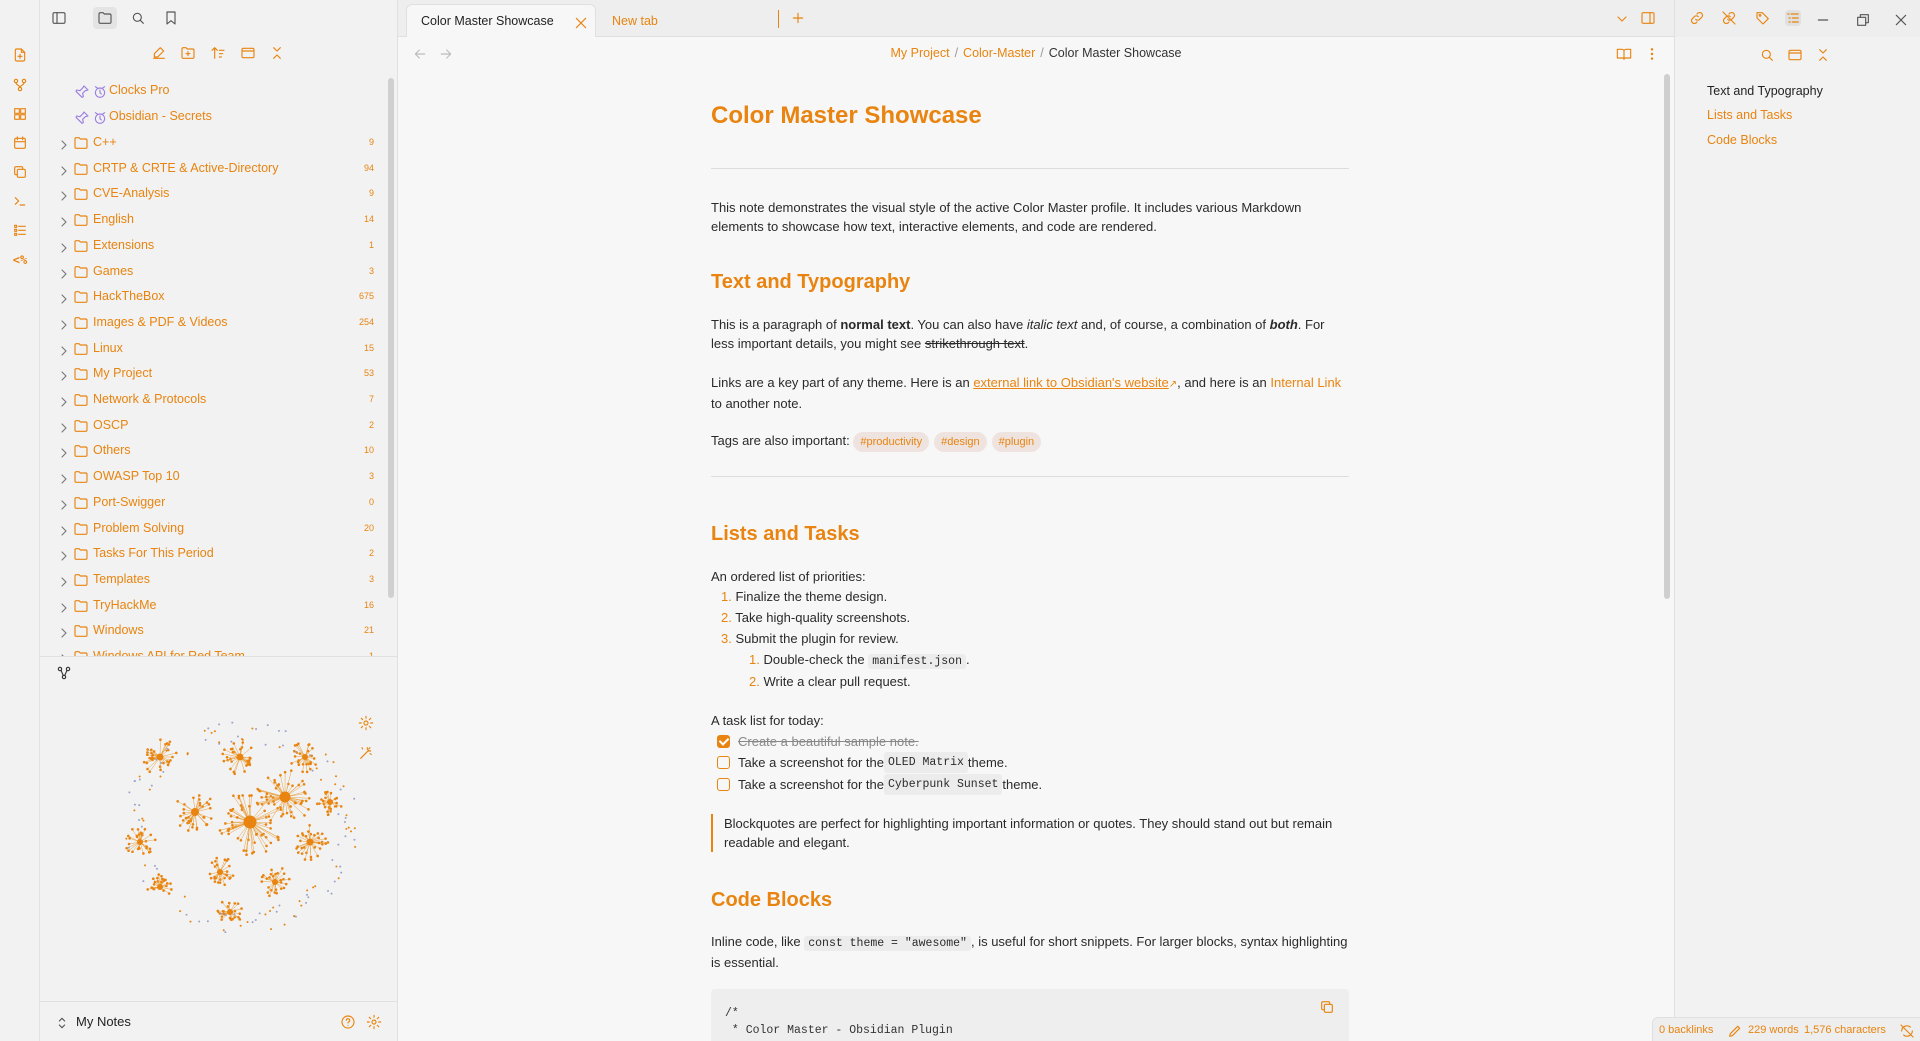  I want to click on help-icon, so click(348, 1022).